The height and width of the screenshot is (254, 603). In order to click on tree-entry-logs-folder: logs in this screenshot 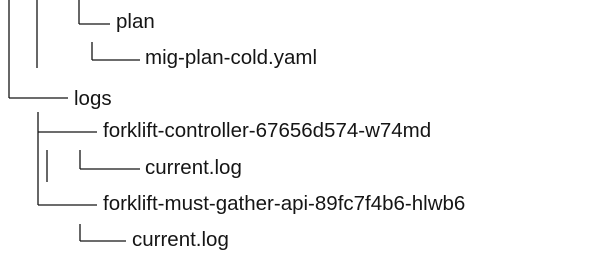, I will do `click(93, 98)`.